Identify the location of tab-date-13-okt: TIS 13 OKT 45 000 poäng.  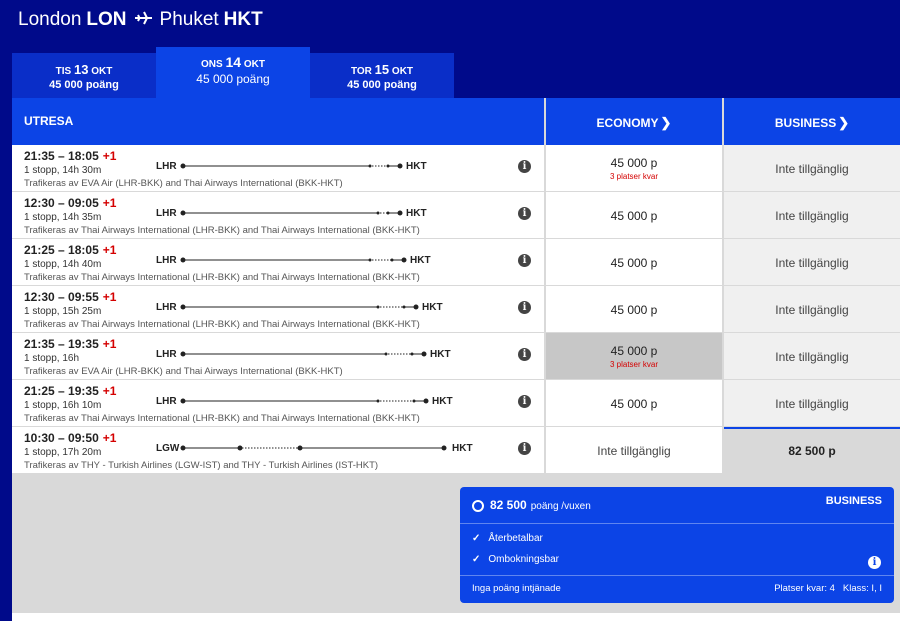
(84, 75).